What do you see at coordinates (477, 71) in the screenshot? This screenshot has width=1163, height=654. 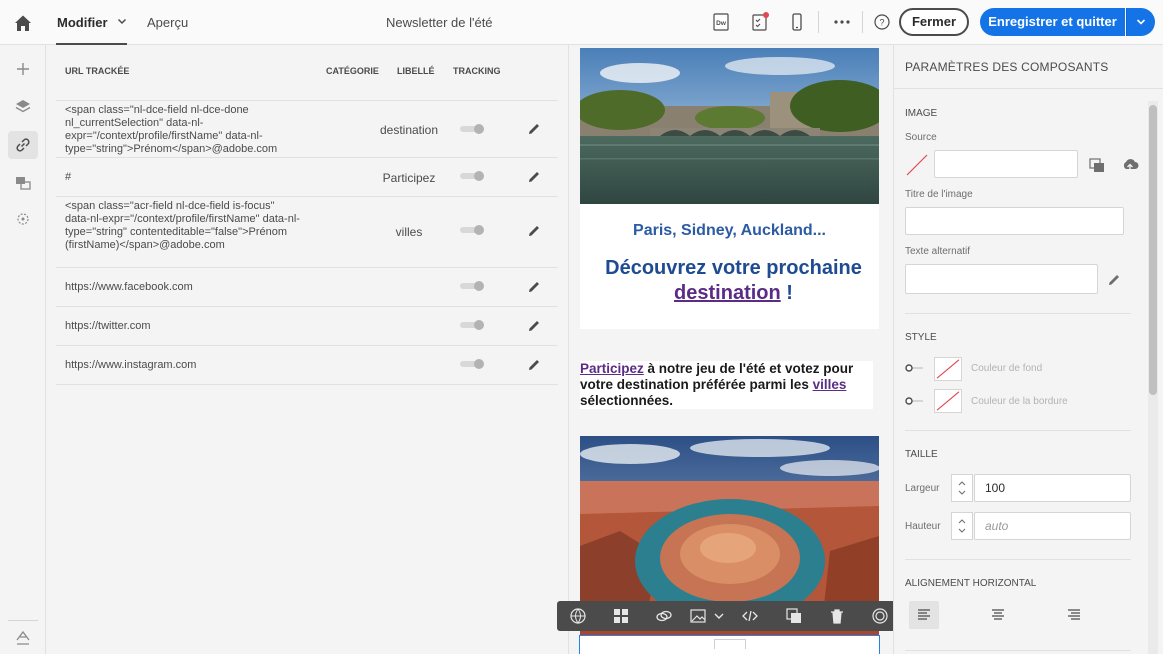 I see `column-header-tracking: TRACKING` at bounding box center [477, 71].